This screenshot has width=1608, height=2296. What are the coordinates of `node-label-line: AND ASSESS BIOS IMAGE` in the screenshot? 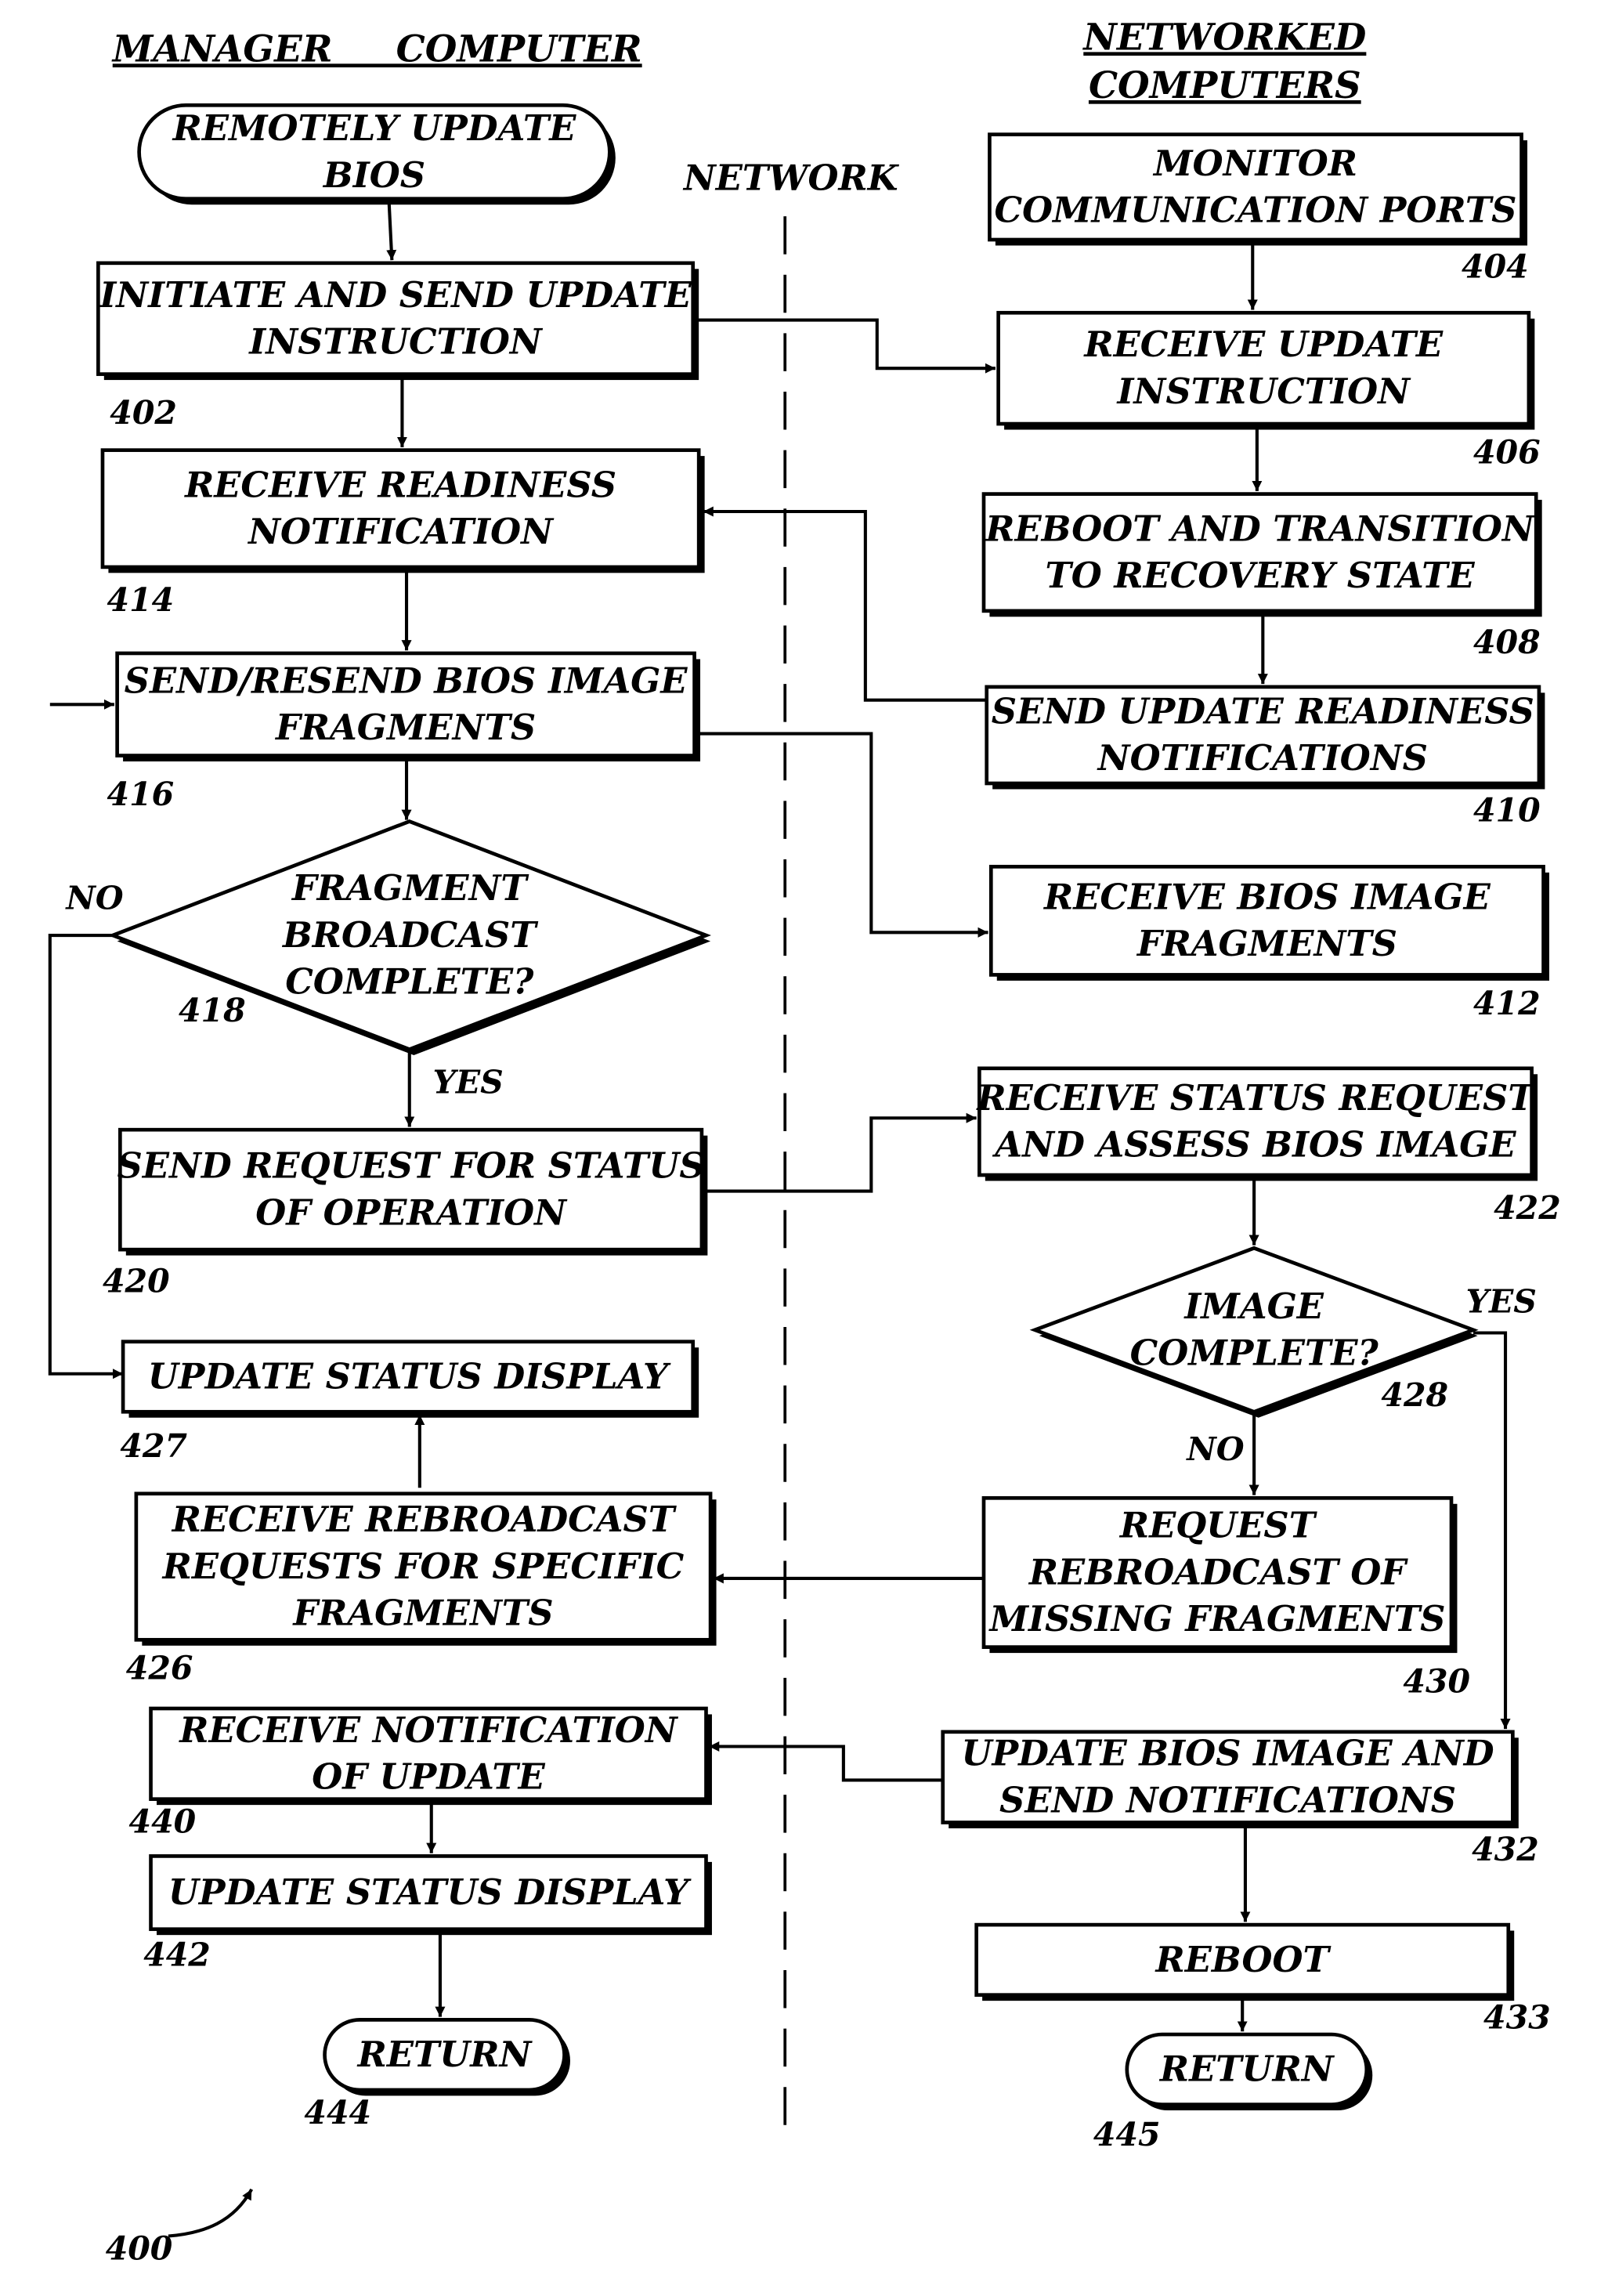 It's located at (1254, 1145).